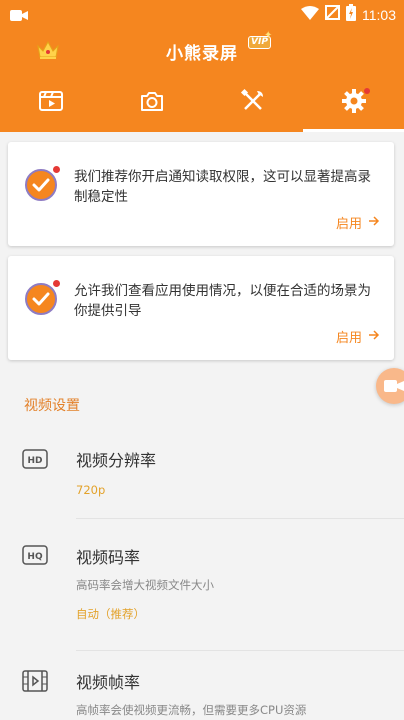 The width and height of the screenshot is (404, 720). I want to click on status-time: 11:03, so click(379, 14).